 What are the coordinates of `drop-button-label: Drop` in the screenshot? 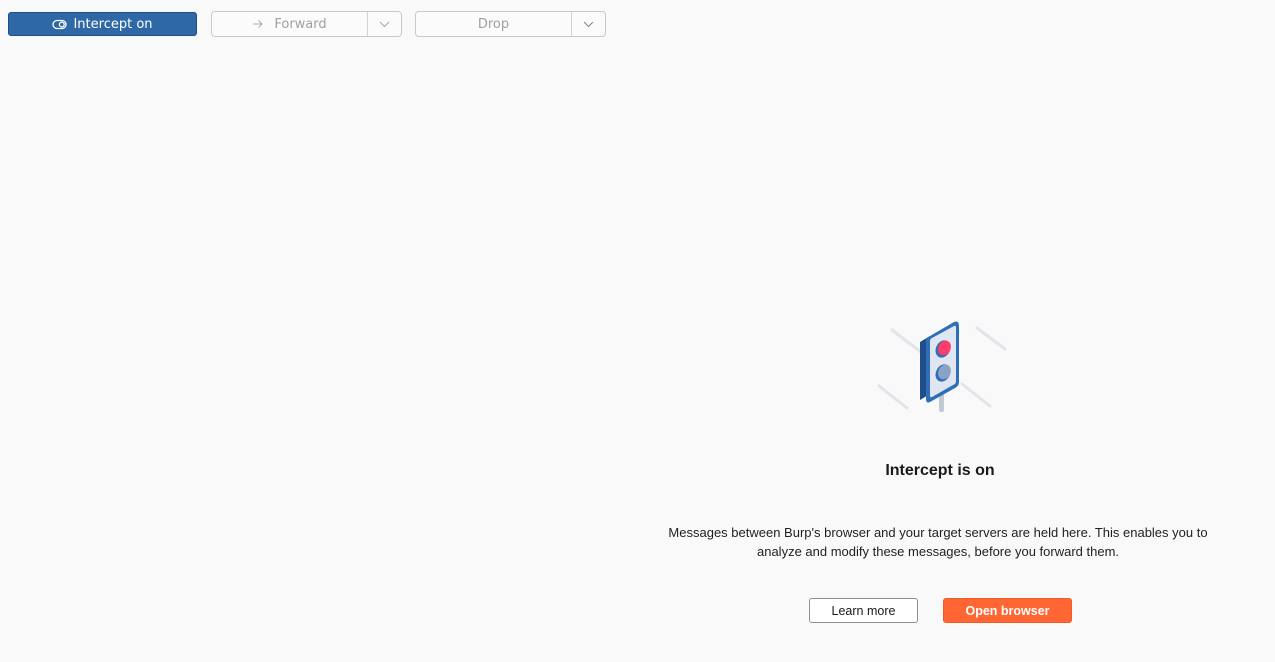 It's located at (493, 24).